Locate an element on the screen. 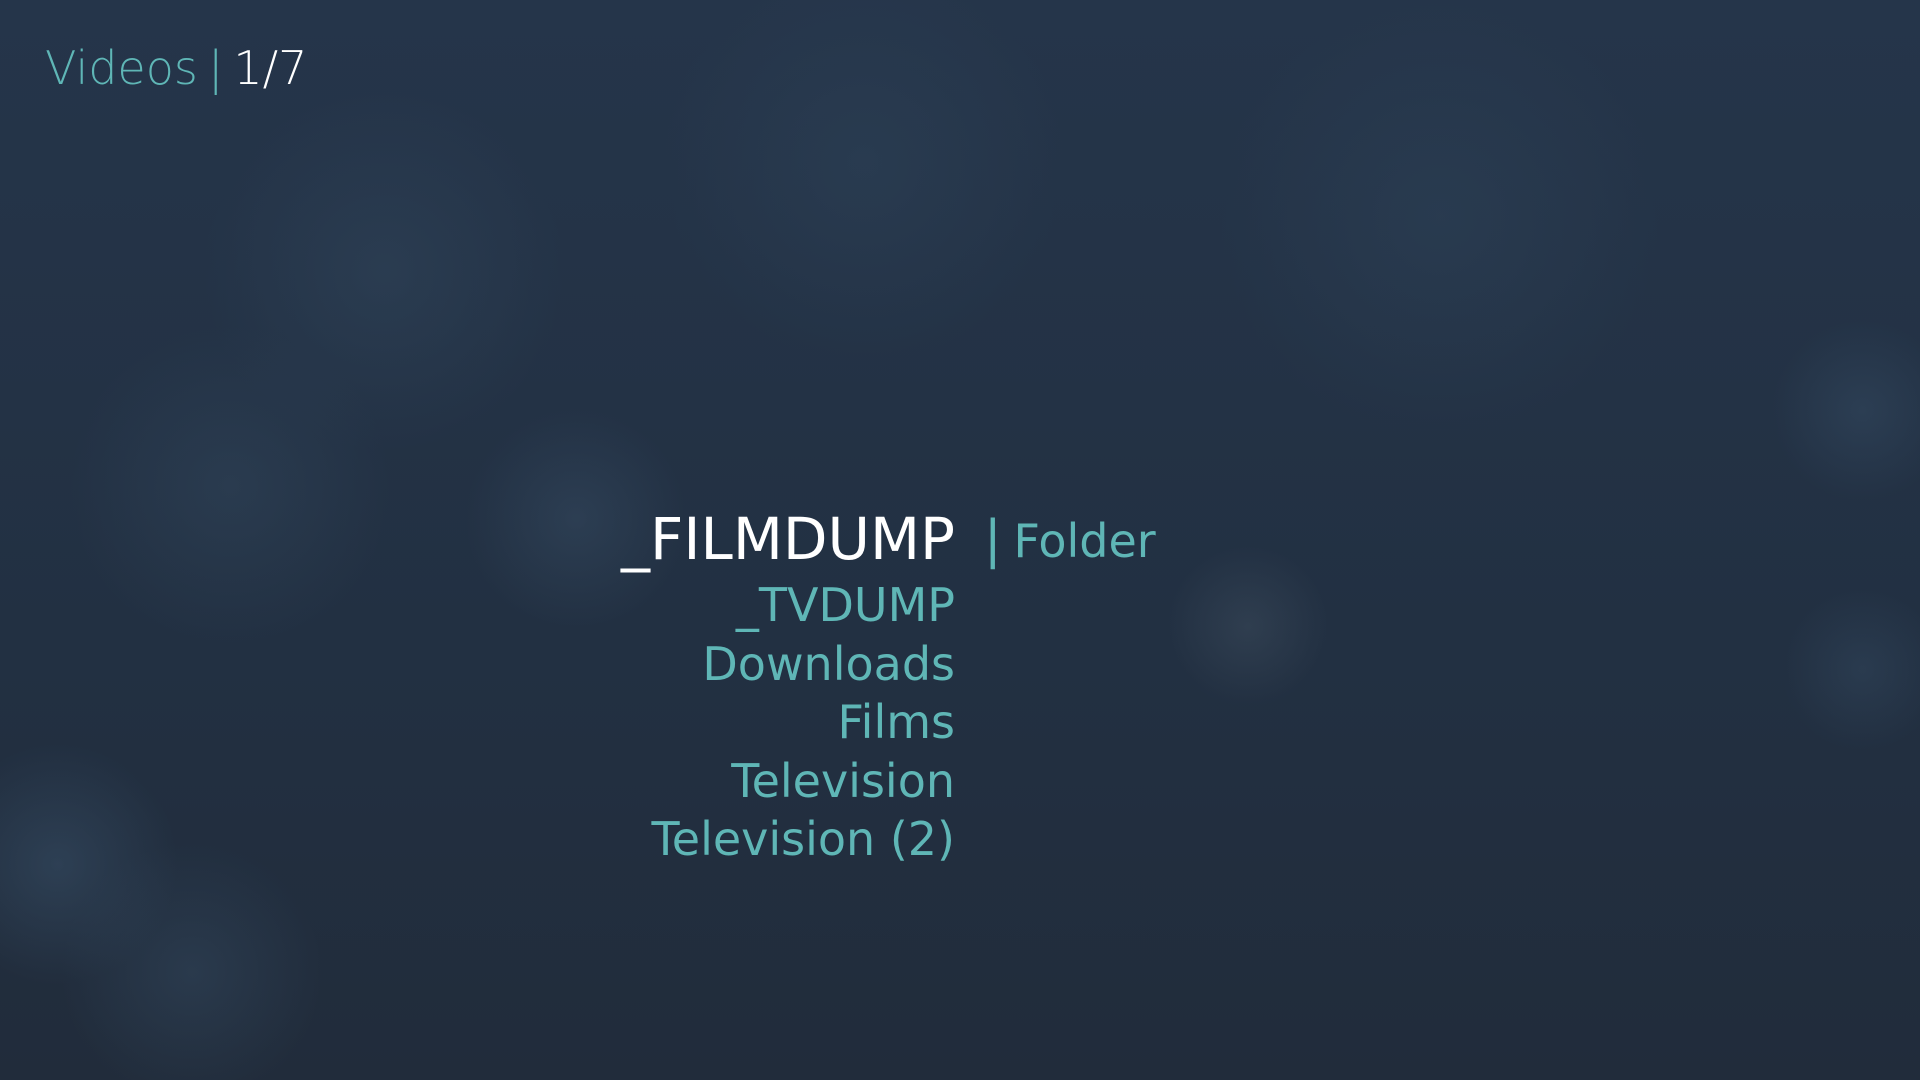 The height and width of the screenshot is (1080, 1920). item-type-label: Folder is located at coordinates (1084, 541).